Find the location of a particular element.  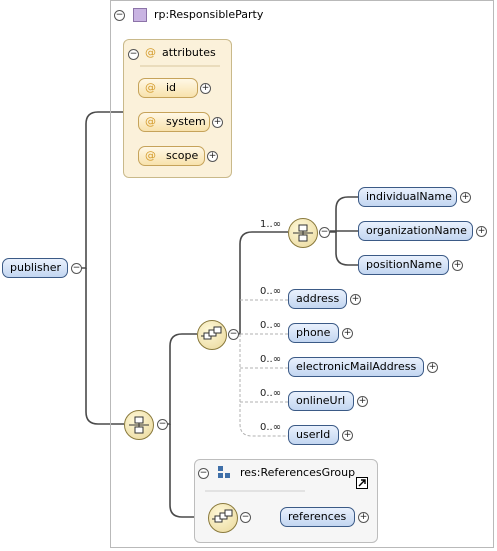

attribute-system: @ system is located at coordinates (174, 122).